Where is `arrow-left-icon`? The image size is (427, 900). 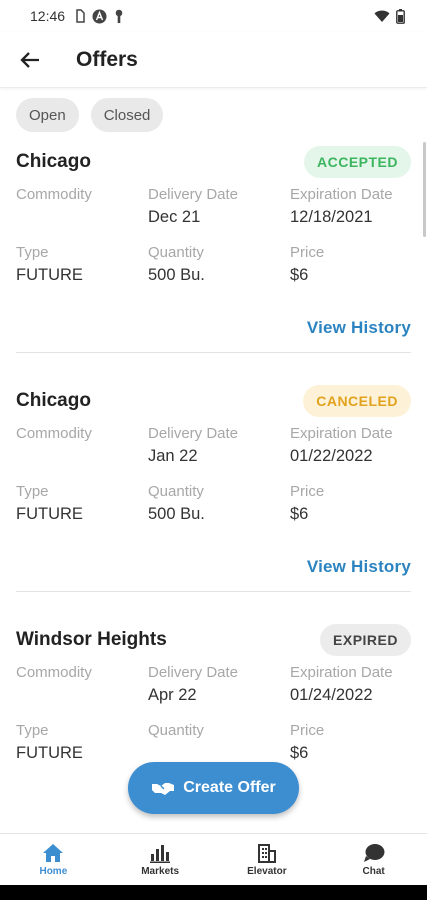
arrow-left-icon is located at coordinates (29, 59).